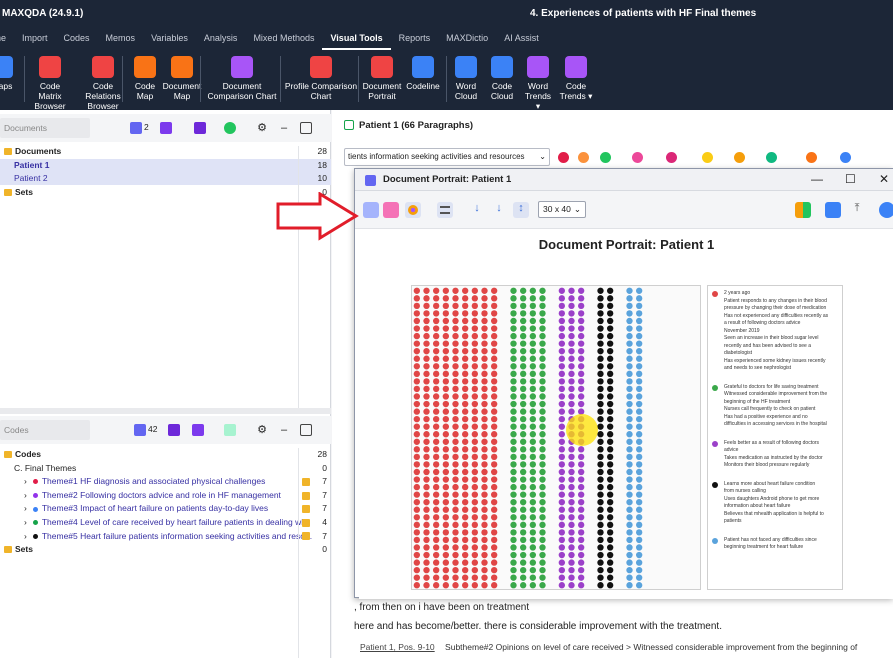  Describe the element at coordinates (182, 78) in the screenshot. I see `ribbon-button: Document Map` at that location.